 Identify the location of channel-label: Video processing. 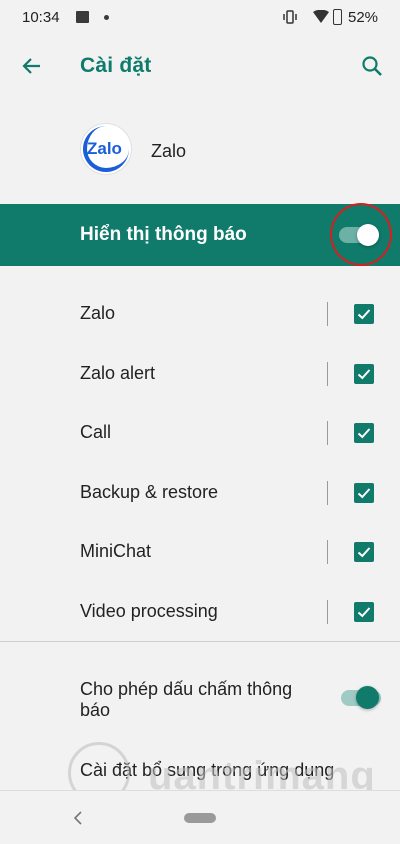
(149, 611).